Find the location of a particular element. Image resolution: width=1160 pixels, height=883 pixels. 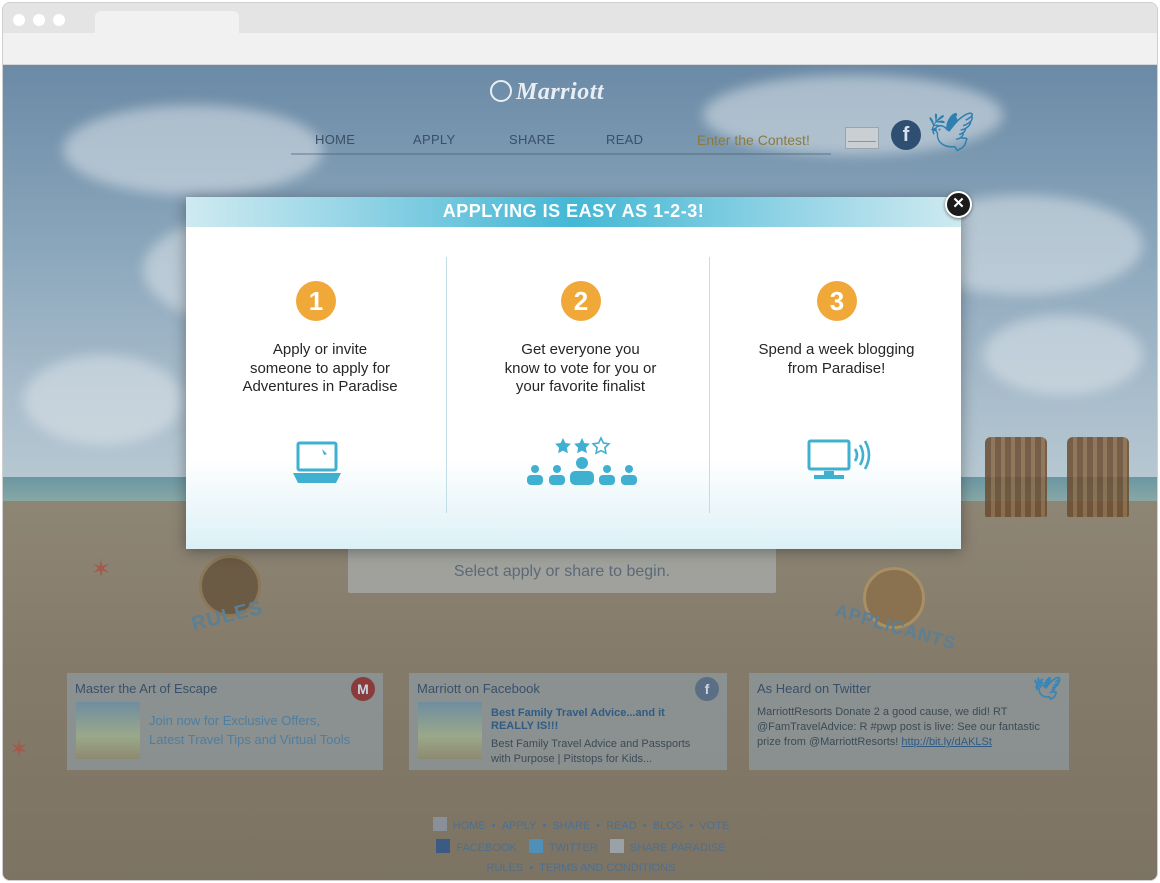

broadcast-monitor-icon is located at coordinates (839, 459).